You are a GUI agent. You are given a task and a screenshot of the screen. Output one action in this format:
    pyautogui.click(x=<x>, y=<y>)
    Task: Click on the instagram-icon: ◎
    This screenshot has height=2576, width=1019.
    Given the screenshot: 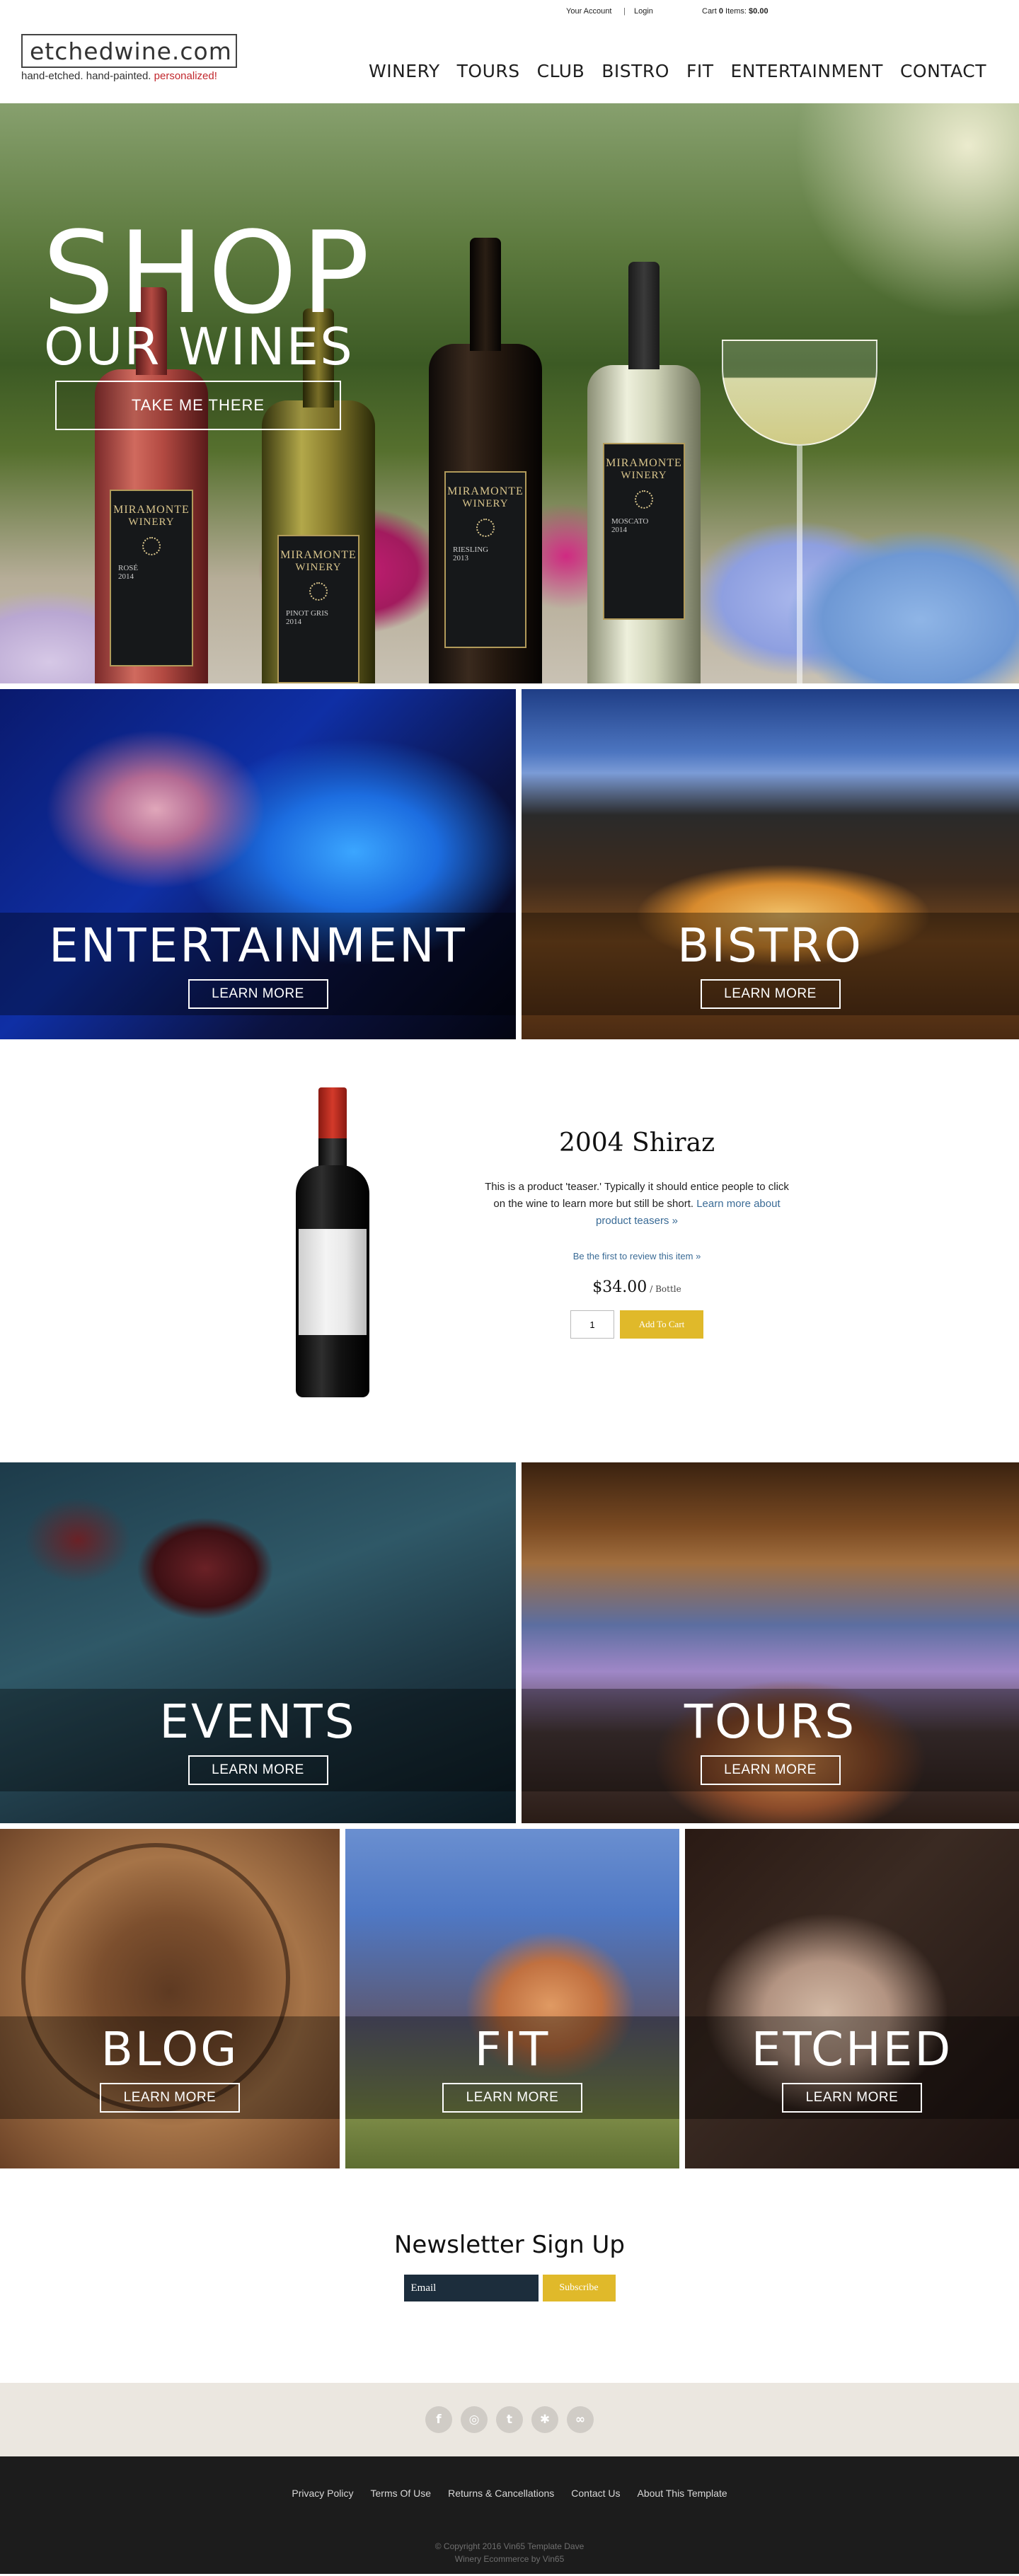 What is the action you would take?
    pyautogui.click(x=474, y=2419)
    